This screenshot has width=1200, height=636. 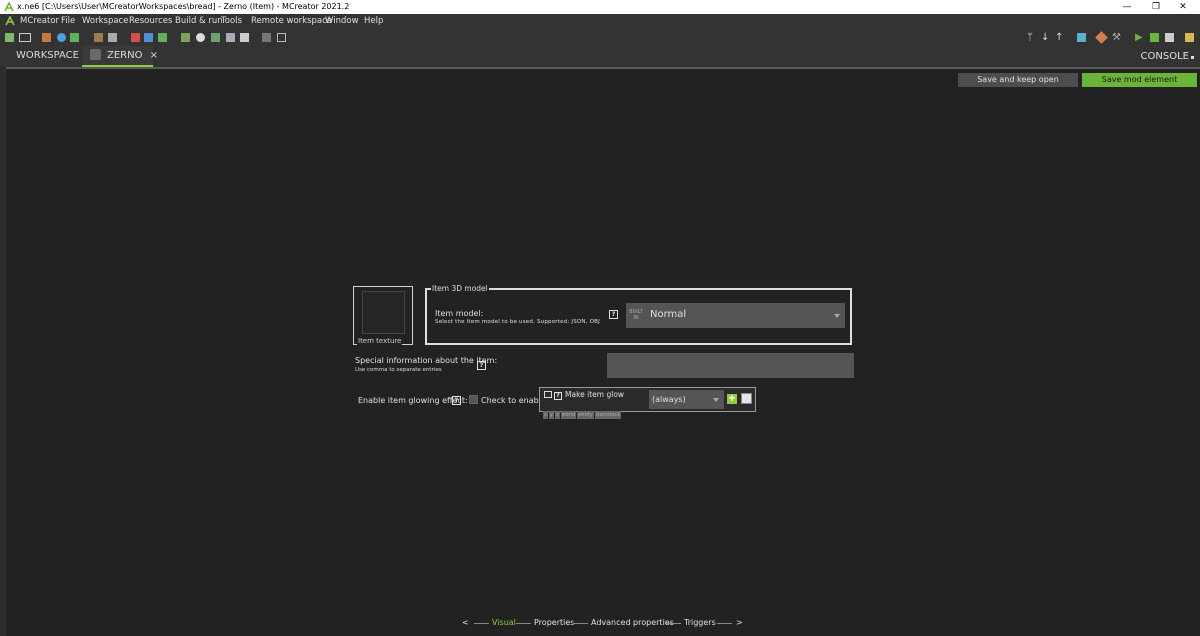 What do you see at coordinates (1059, 37) in the screenshot?
I see `push-icon: ↑` at bounding box center [1059, 37].